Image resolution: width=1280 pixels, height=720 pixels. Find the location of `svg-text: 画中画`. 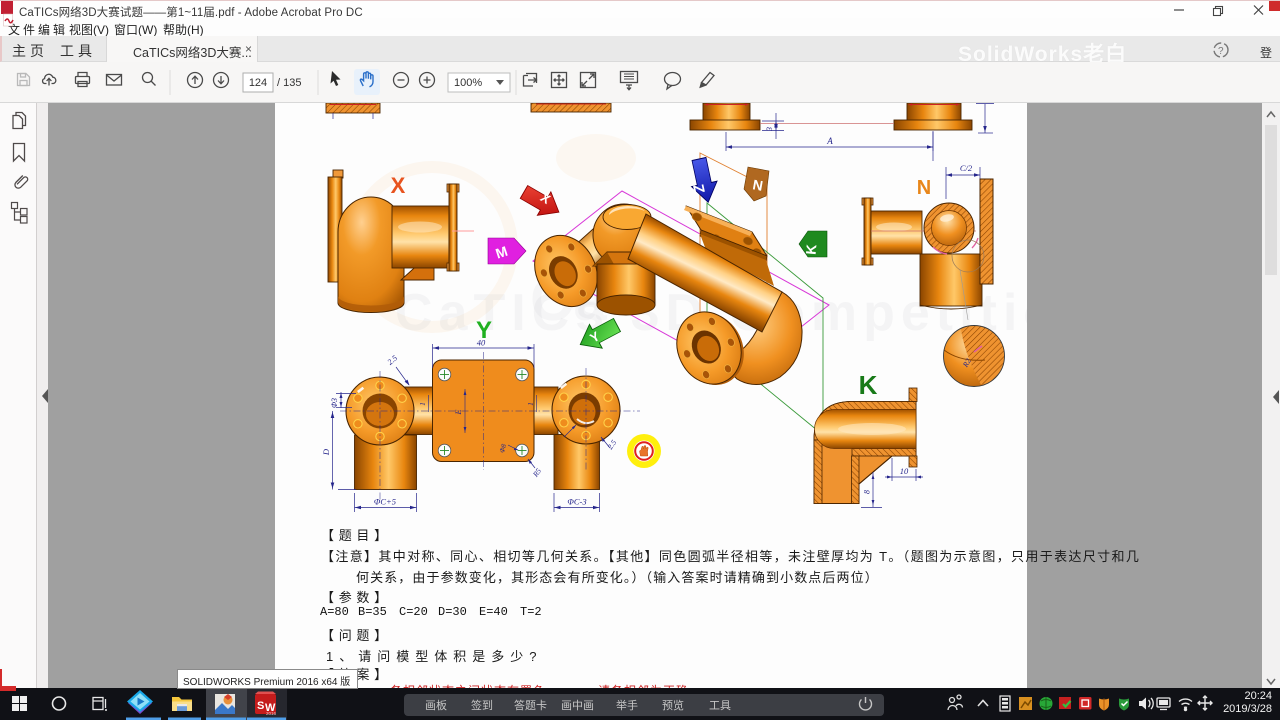

svg-text: 画中画 is located at coordinates (577, 705).